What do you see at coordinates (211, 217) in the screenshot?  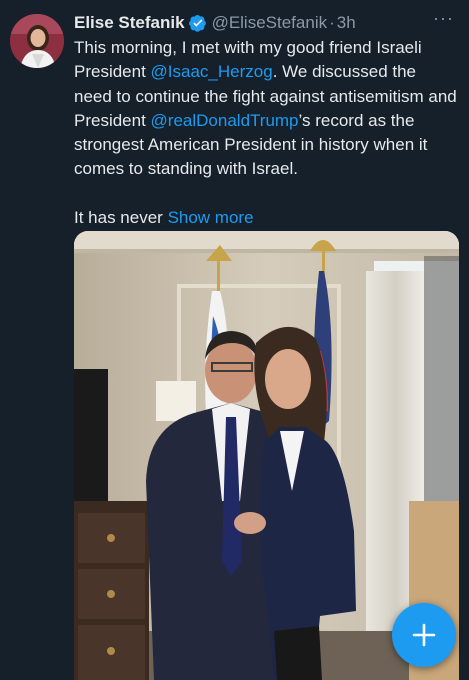 I see `show-more-link: Show more` at bounding box center [211, 217].